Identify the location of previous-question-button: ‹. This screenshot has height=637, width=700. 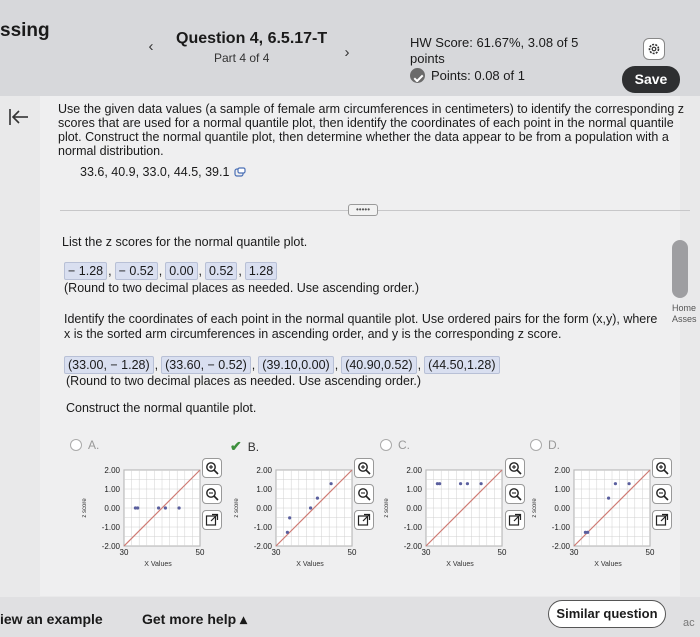
(151, 47).